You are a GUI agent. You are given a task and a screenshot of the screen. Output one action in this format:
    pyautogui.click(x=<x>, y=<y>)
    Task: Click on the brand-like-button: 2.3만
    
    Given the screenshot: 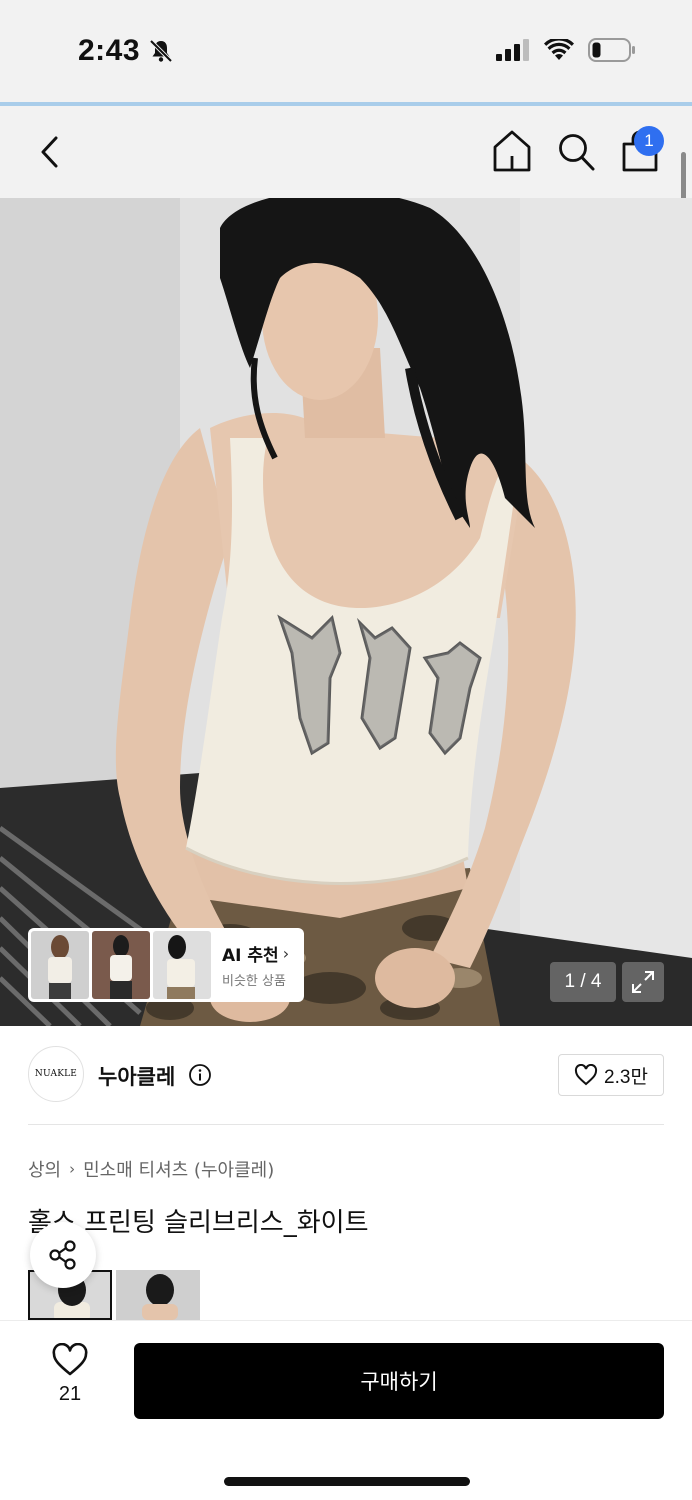 What is the action you would take?
    pyautogui.click(x=611, y=1075)
    